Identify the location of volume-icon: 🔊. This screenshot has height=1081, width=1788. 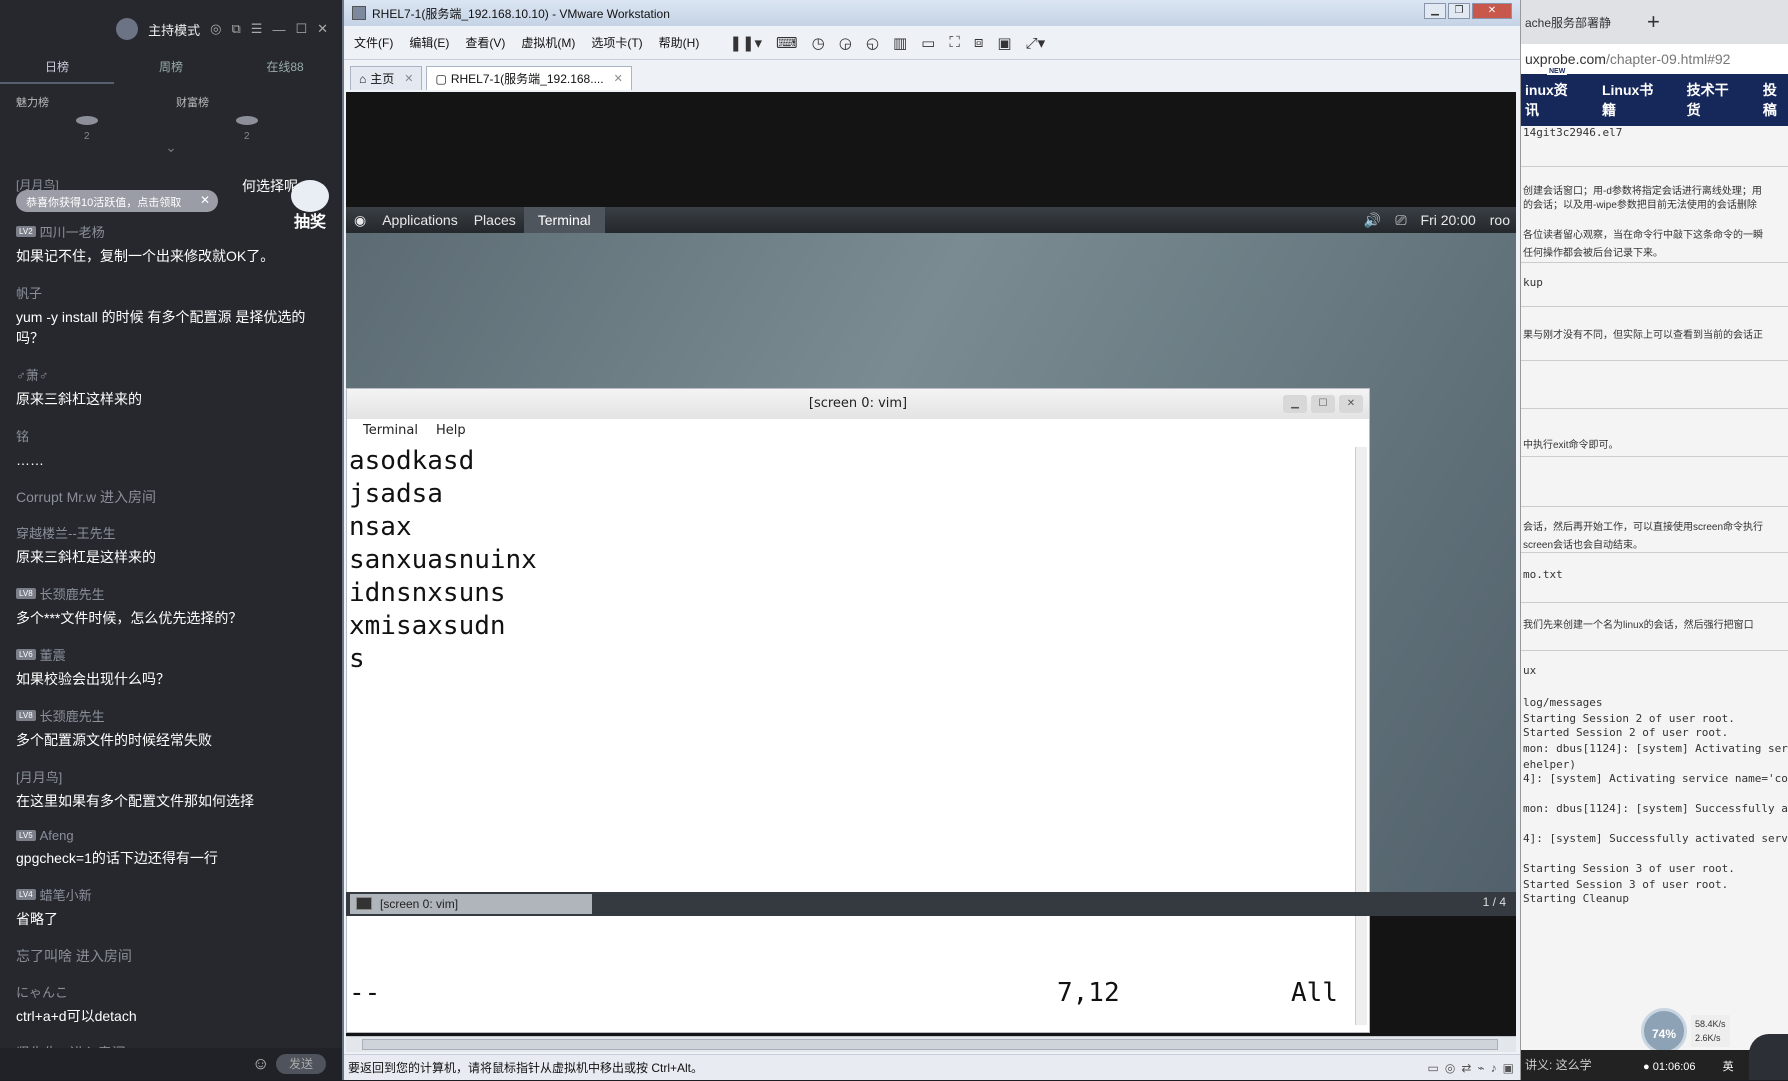
(1372, 220).